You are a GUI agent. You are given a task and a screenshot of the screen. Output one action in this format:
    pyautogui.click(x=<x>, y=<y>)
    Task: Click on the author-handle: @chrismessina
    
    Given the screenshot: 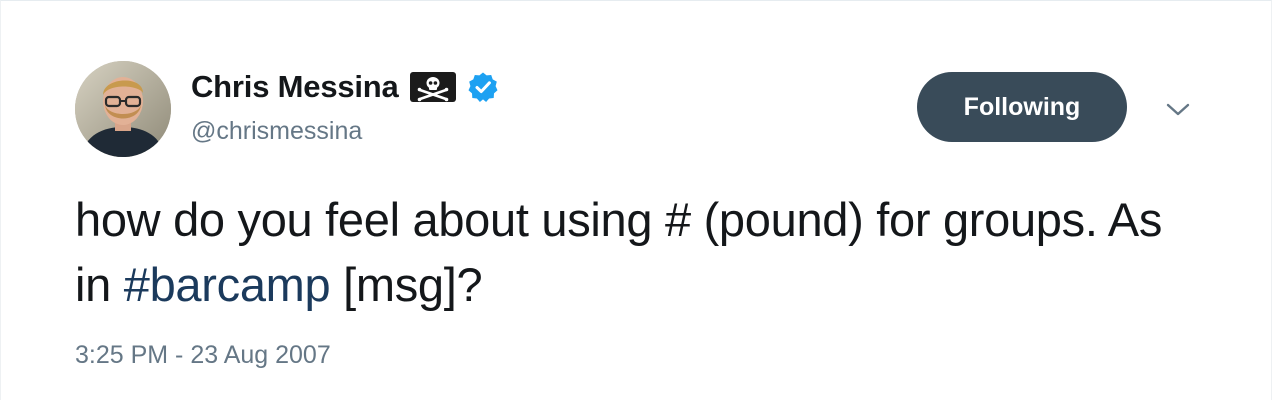 What is the action you would take?
    pyautogui.click(x=276, y=131)
    